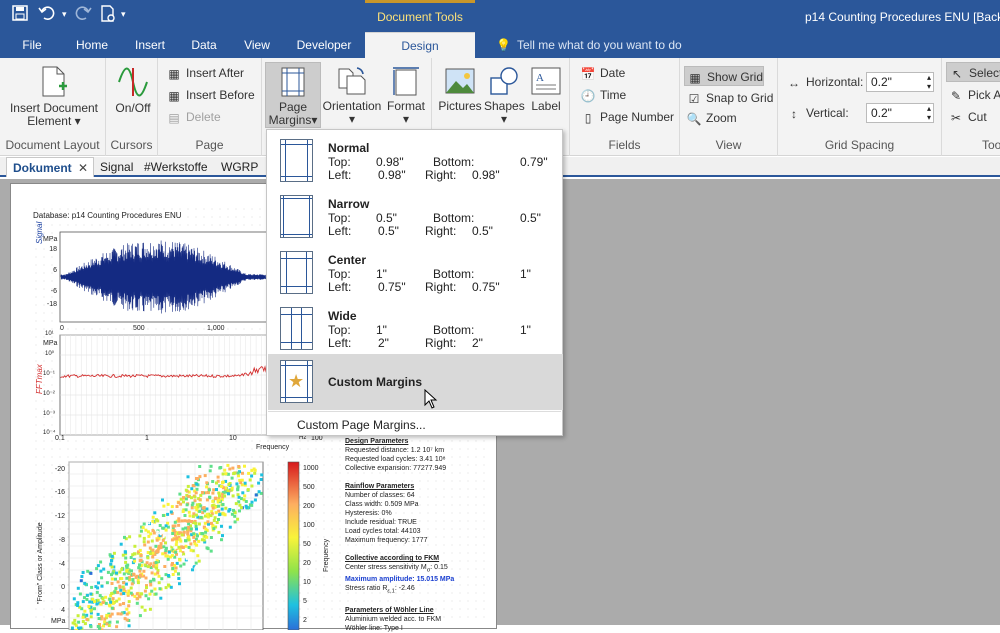  I want to click on insert-document-icon, so click(54, 81).